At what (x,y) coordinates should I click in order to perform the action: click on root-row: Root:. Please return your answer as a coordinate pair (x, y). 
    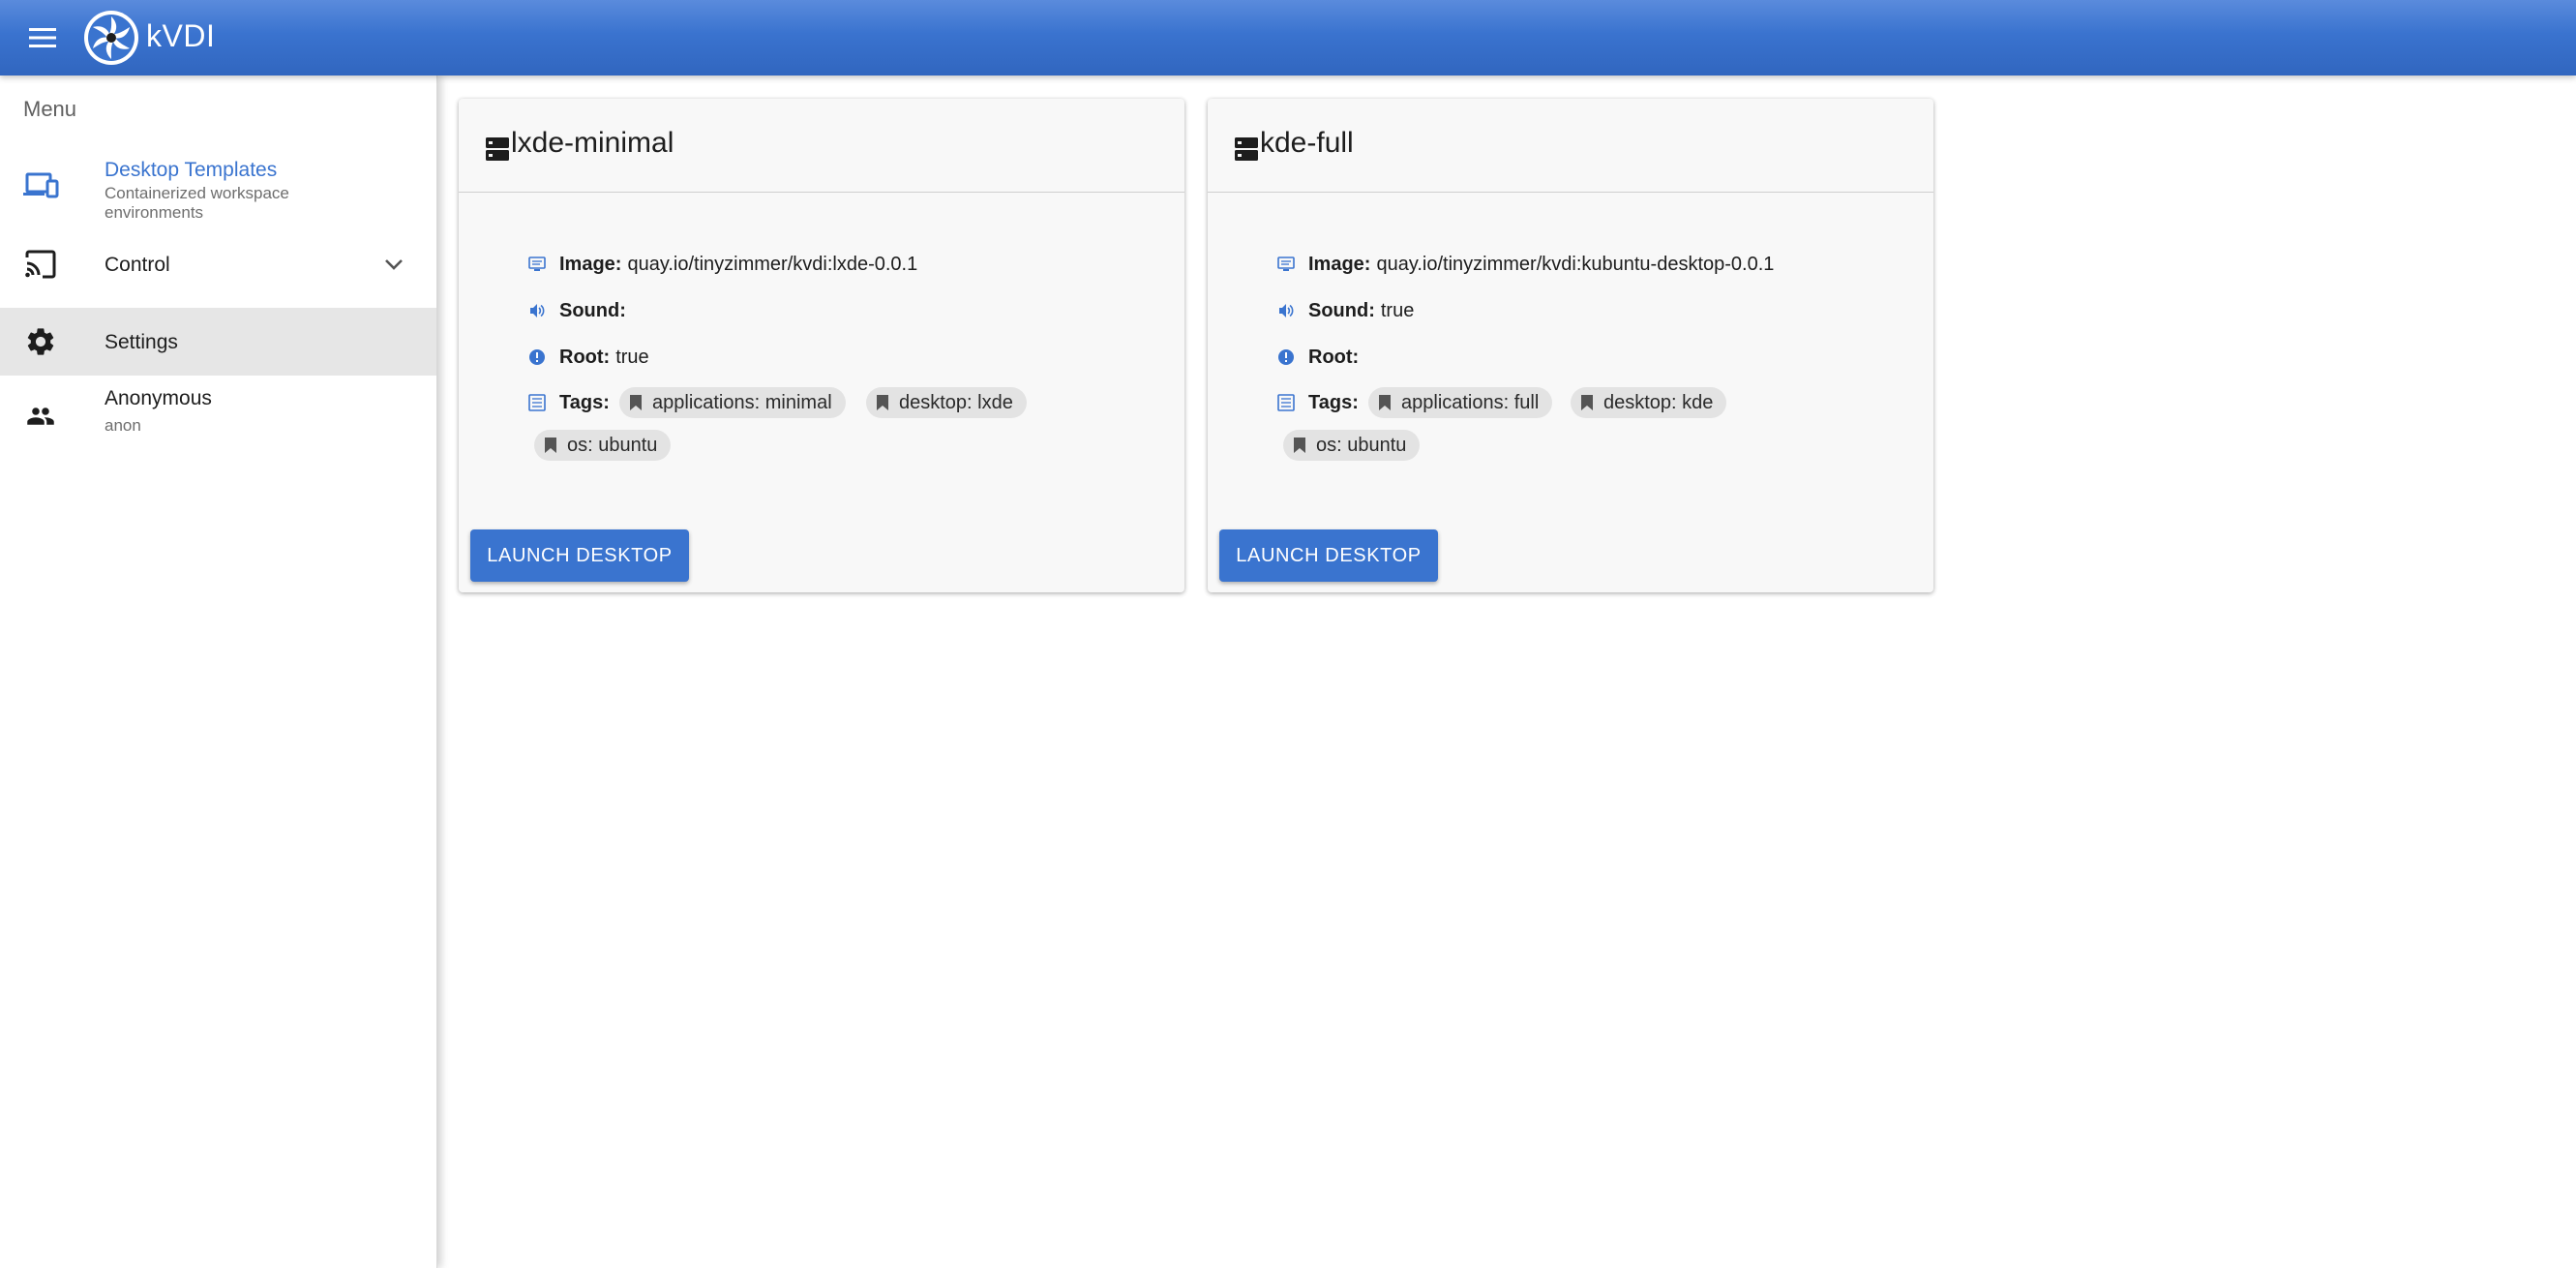
    Looking at the image, I should click on (1320, 358).